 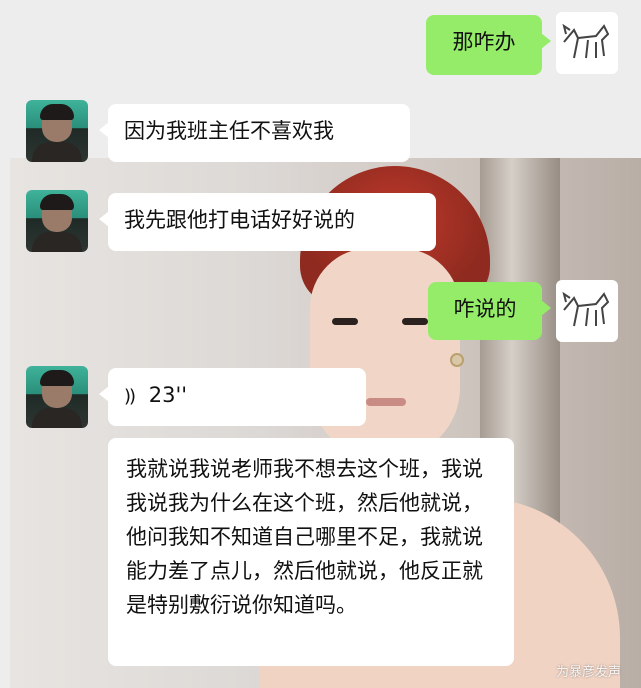 What do you see at coordinates (239, 220) in the screenshot?
I see `message-text: 我先跟他打电话好好说的` at bounding box center [239, 220].